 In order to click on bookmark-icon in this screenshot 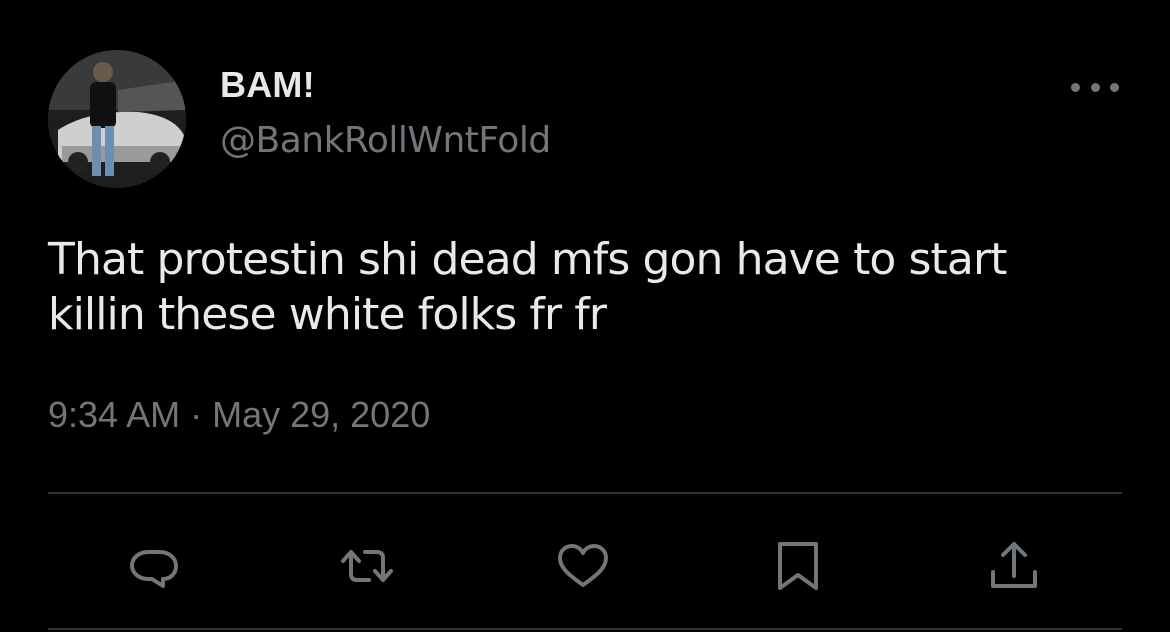, I will do `click(798, 566)`.